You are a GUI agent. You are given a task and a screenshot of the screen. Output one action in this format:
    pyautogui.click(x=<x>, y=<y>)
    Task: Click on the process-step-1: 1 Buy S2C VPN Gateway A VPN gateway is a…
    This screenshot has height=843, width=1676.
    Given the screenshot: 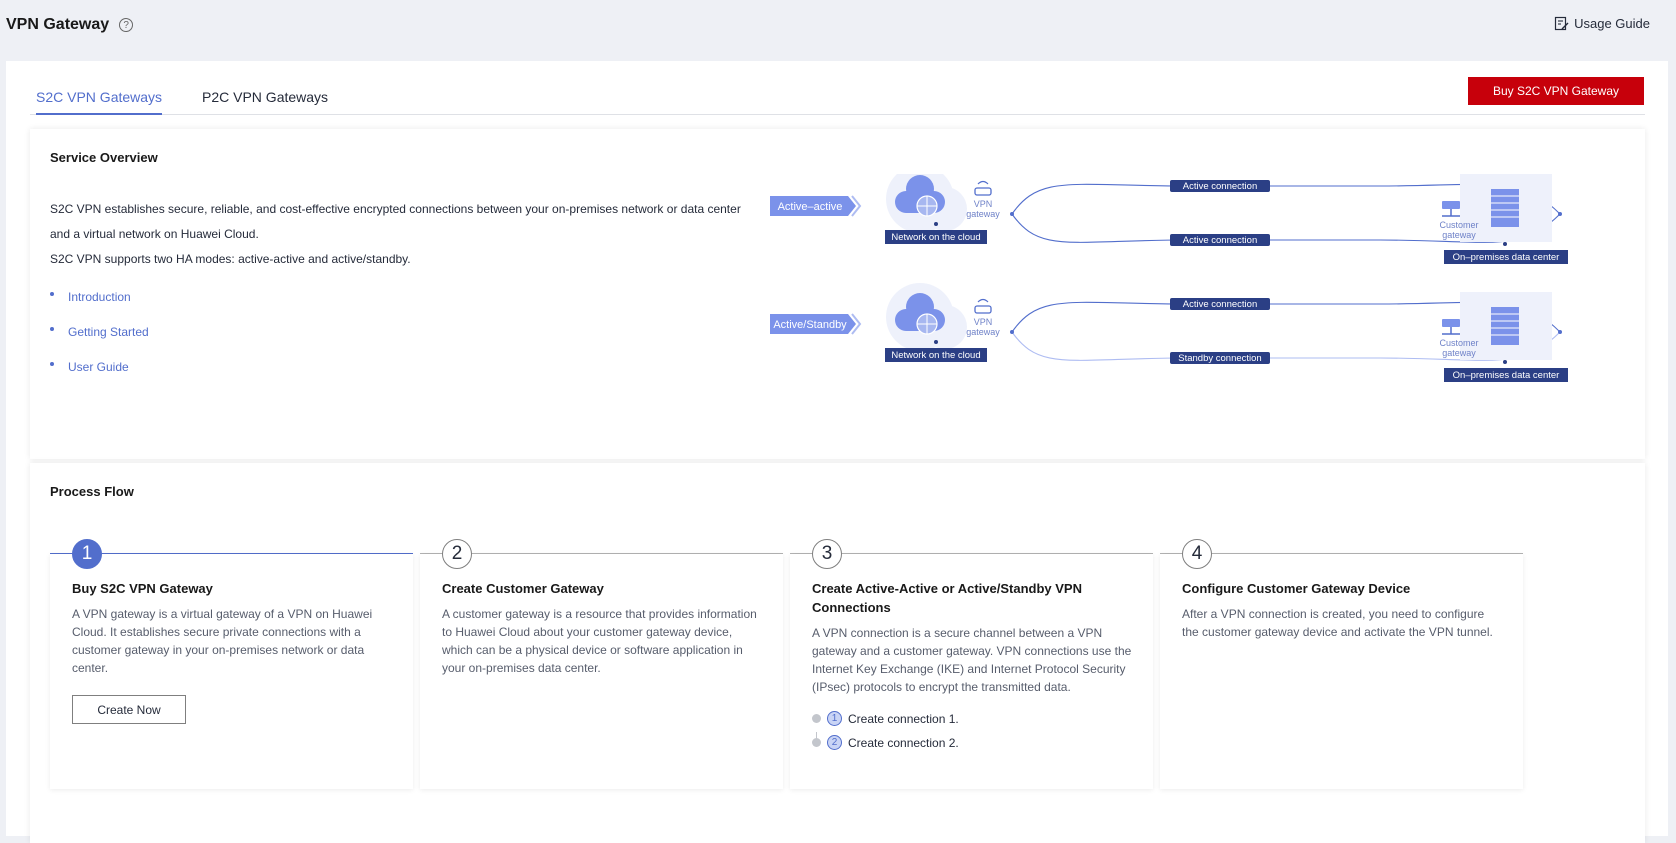 What is the action you would take?
    pyautogui.click(x=231, y=664)
    